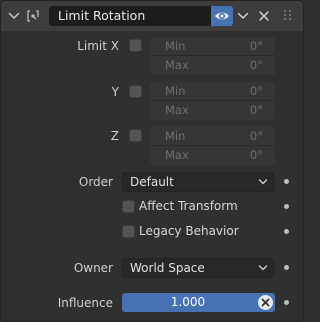 The width and height of the screenshot is (320, 322). I want to click on grip-icon, so click(289, 16).